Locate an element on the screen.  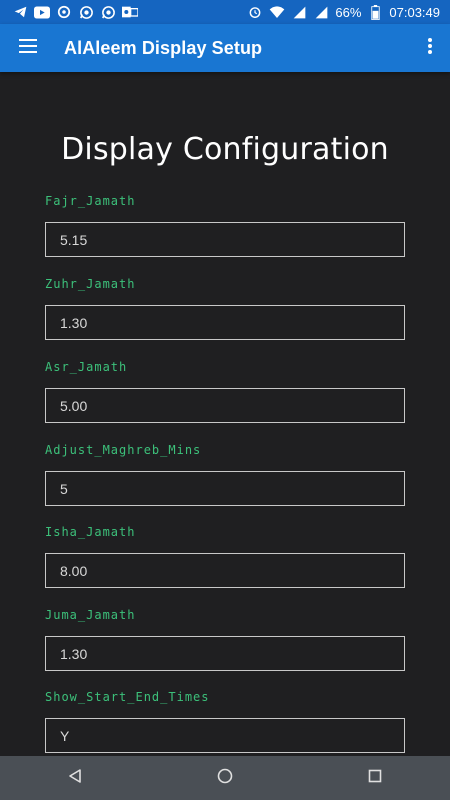
overflow-menu-button is located at coordinates (430, 48).